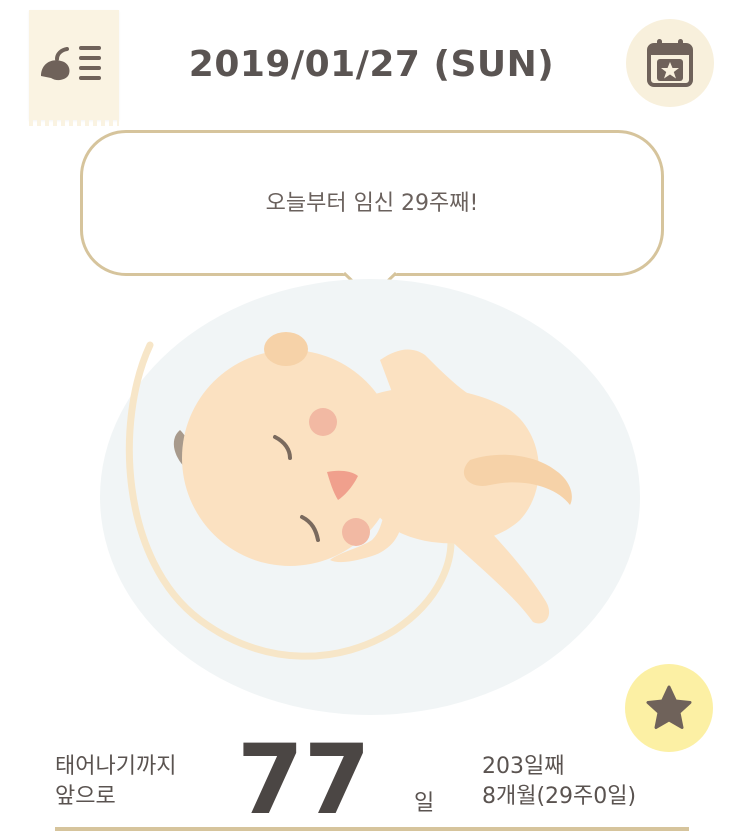 The image size is (743, 837). I want to click on star-icon, so click(669, 707).